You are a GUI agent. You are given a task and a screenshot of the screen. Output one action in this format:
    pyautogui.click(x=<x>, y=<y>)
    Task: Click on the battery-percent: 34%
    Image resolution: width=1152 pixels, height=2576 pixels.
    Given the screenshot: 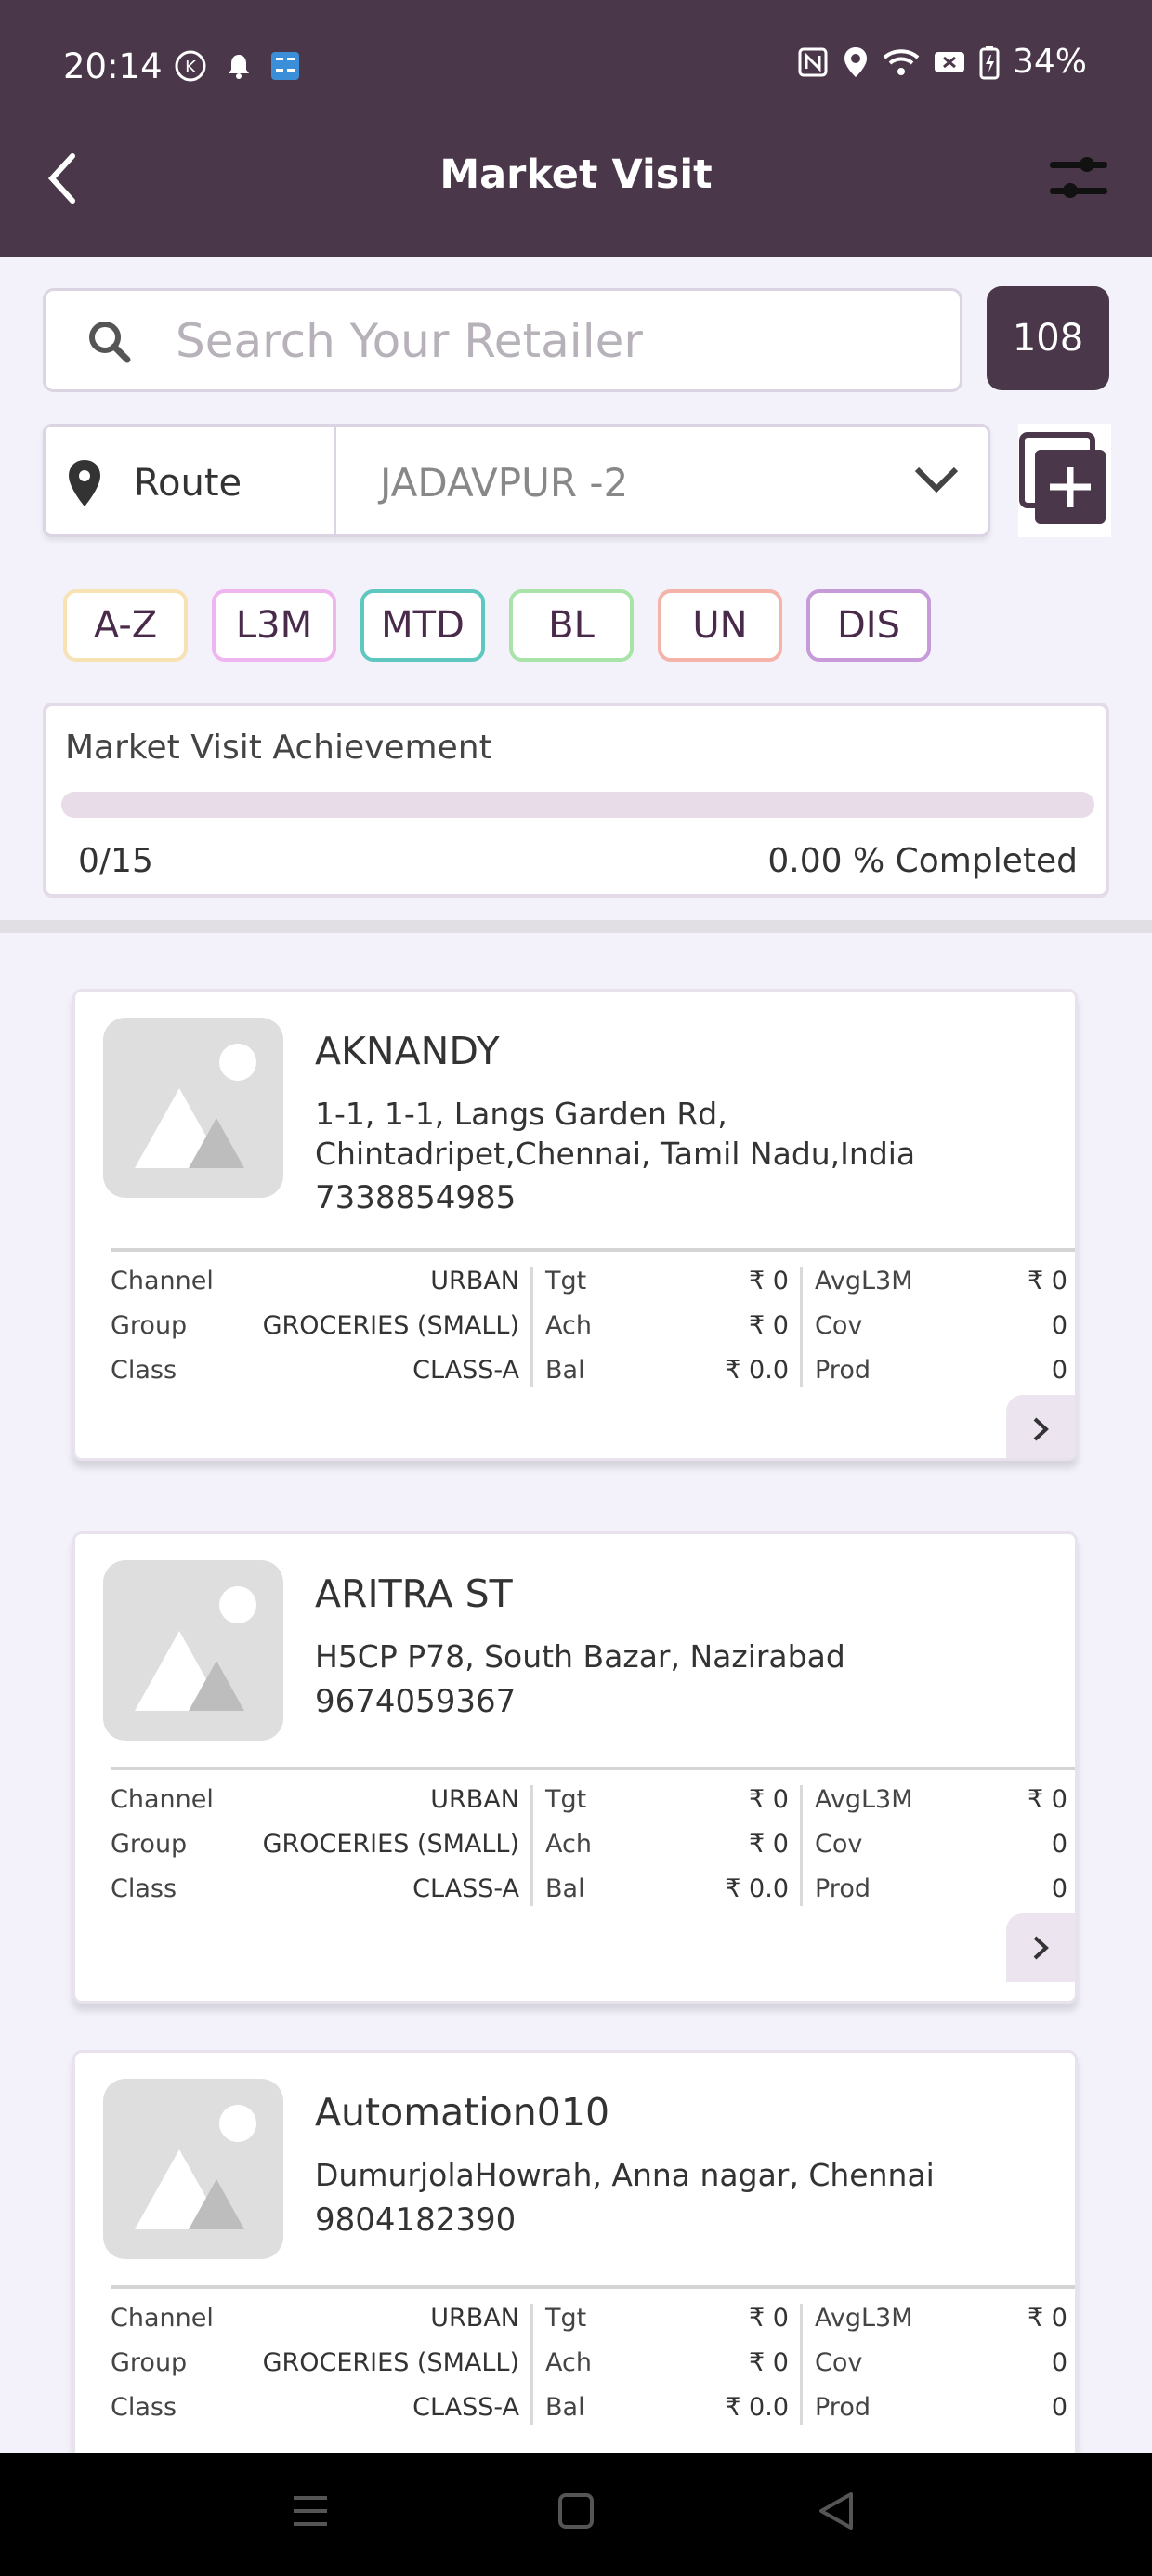 What is the action you would take?
    pyautogui.click(x=1049, y=62)
    